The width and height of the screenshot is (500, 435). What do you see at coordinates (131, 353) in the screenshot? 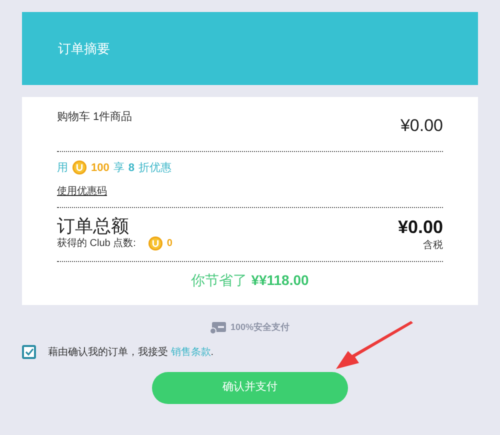
I see `terms-text: 藉由确认我的订单，我接受 销售条款.` at bounding box center [131, 353].